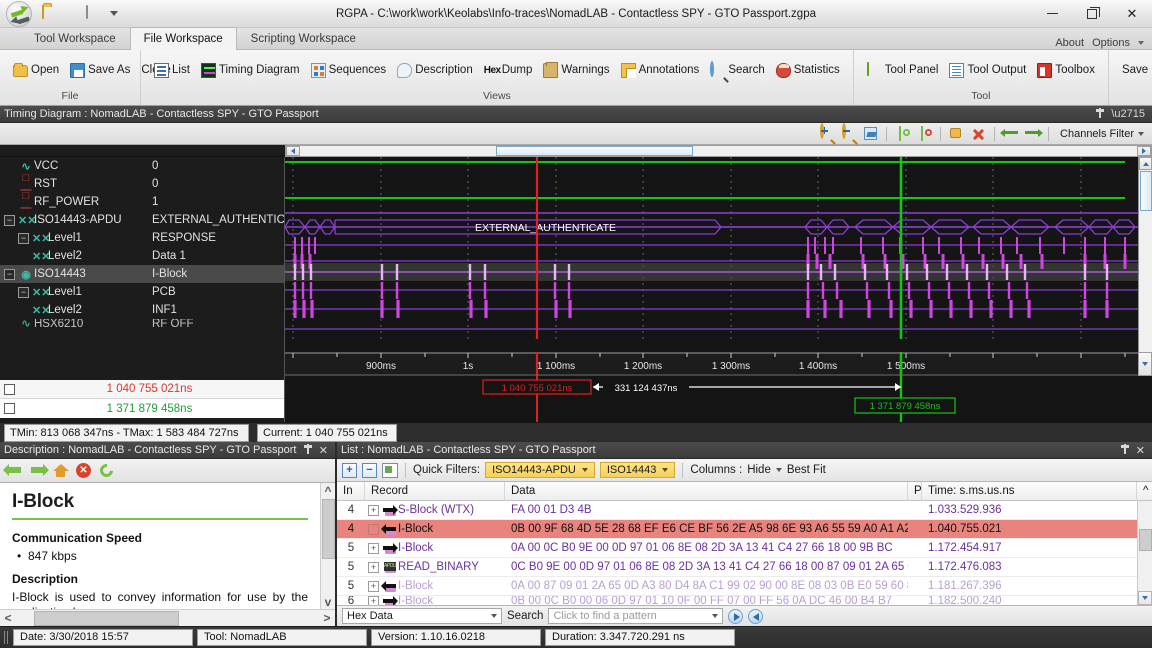 This screenshot has width=1152, height=648. Describe the element at coordinates (328, 490) in the screenshot. I see `scroll-up-button: ^` at that location.